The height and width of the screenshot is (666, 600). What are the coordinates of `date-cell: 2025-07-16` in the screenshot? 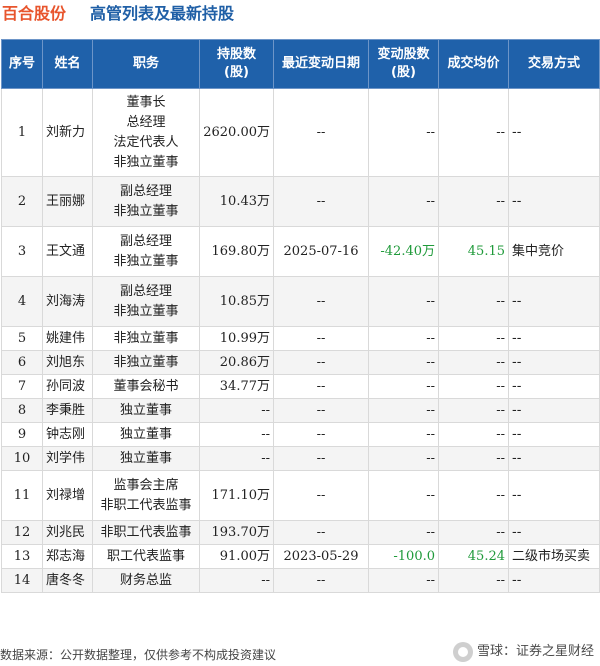 It's located at (321, 251).